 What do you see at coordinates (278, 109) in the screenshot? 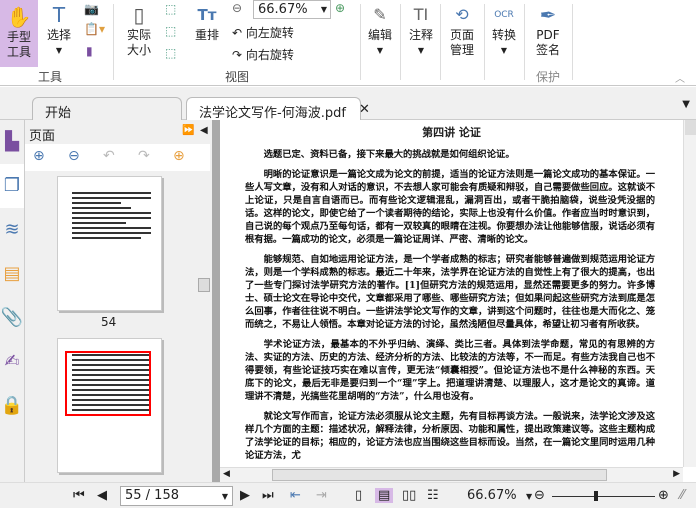
I see `tab-document: 法学论文写作-何海波.pdf ✕` at bounding box center [278, 109].